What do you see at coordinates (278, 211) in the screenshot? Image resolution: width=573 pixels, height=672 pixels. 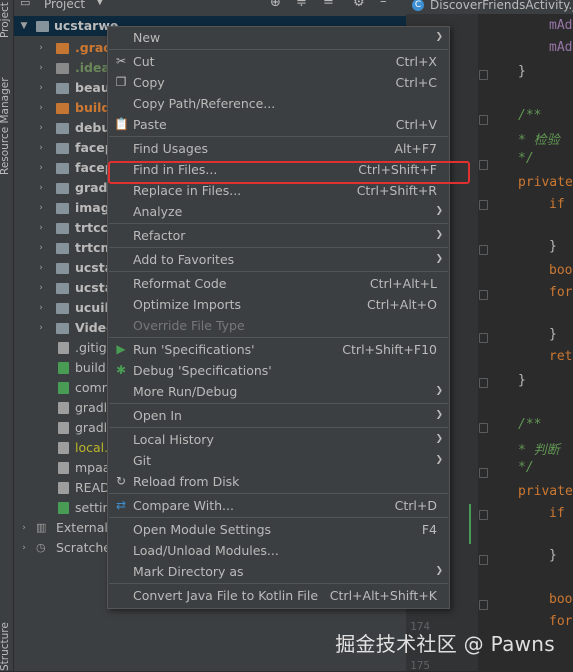 I see `menu-item-analyze: Analyze ❯` at bounding box center [278, 211].